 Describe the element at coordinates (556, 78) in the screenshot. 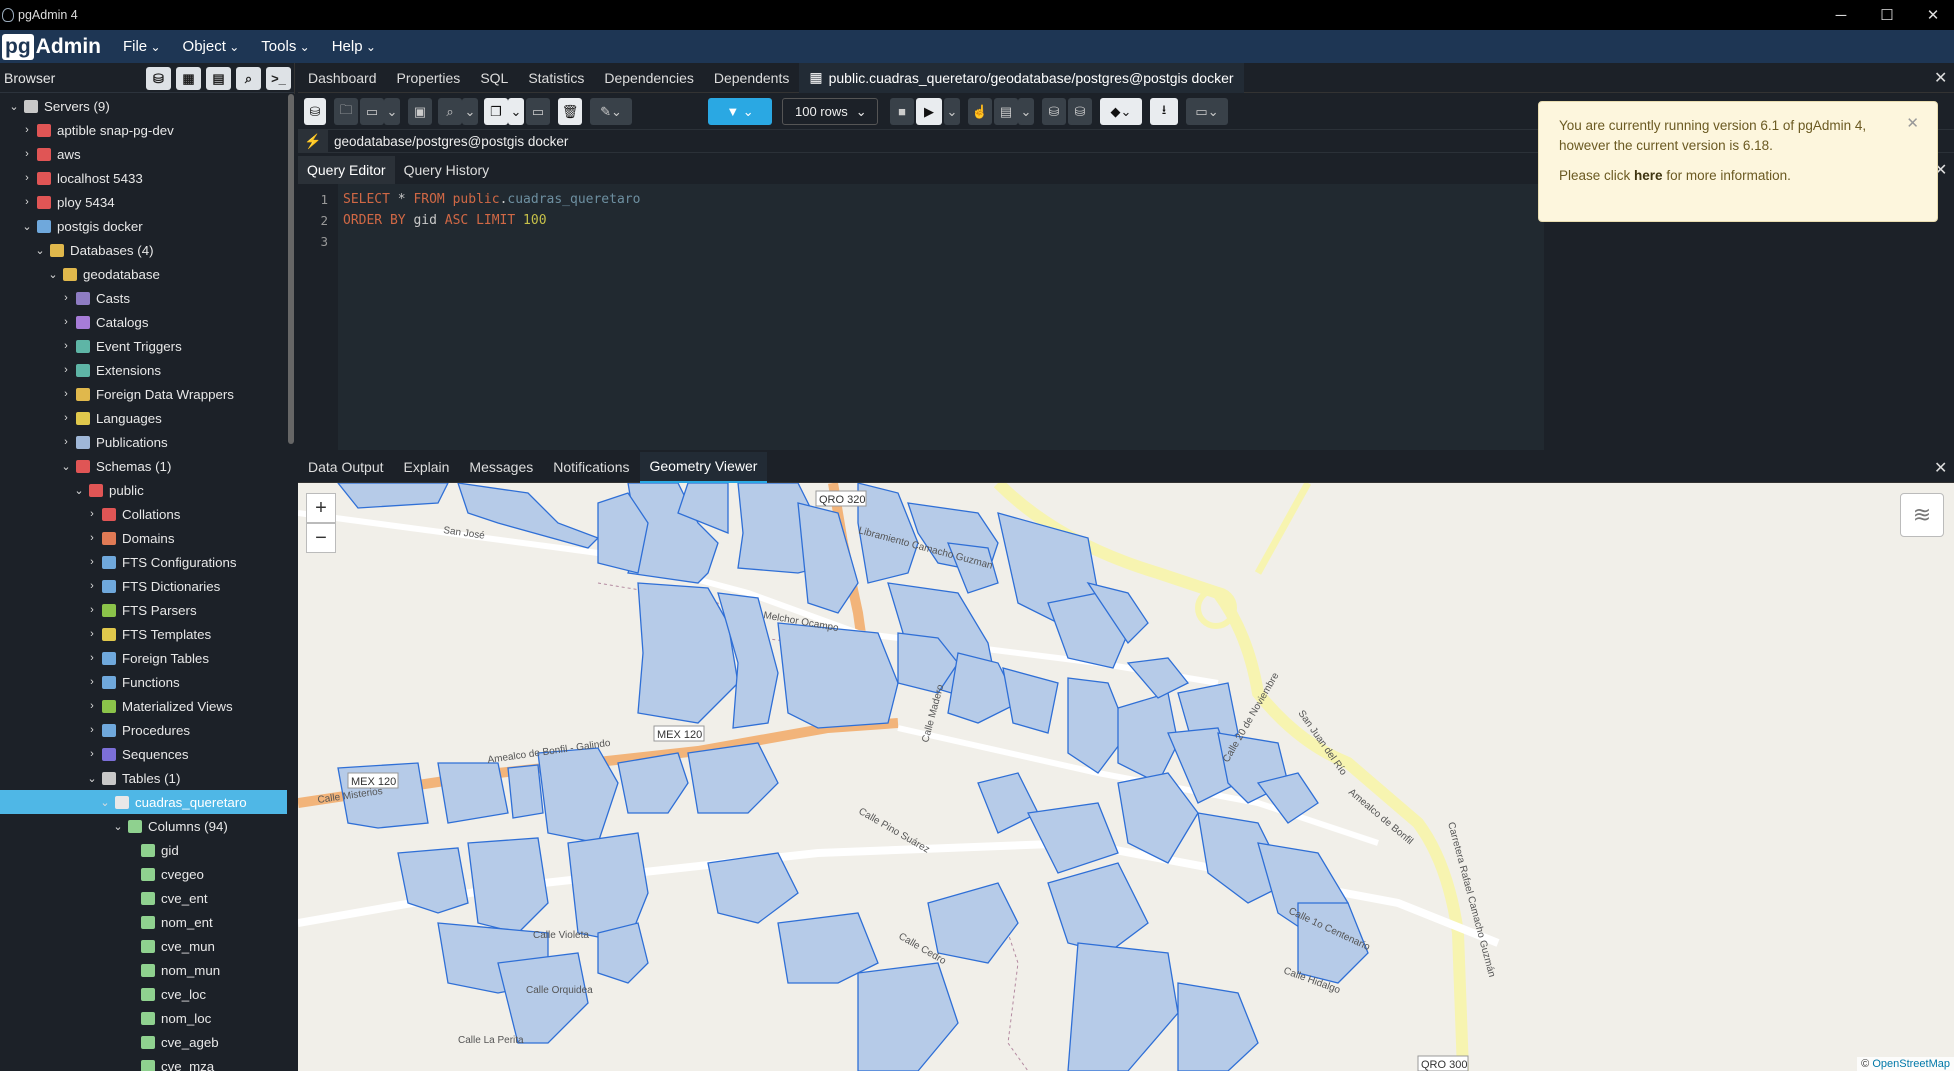

I see `tab-statistics: Statistics` at that location.